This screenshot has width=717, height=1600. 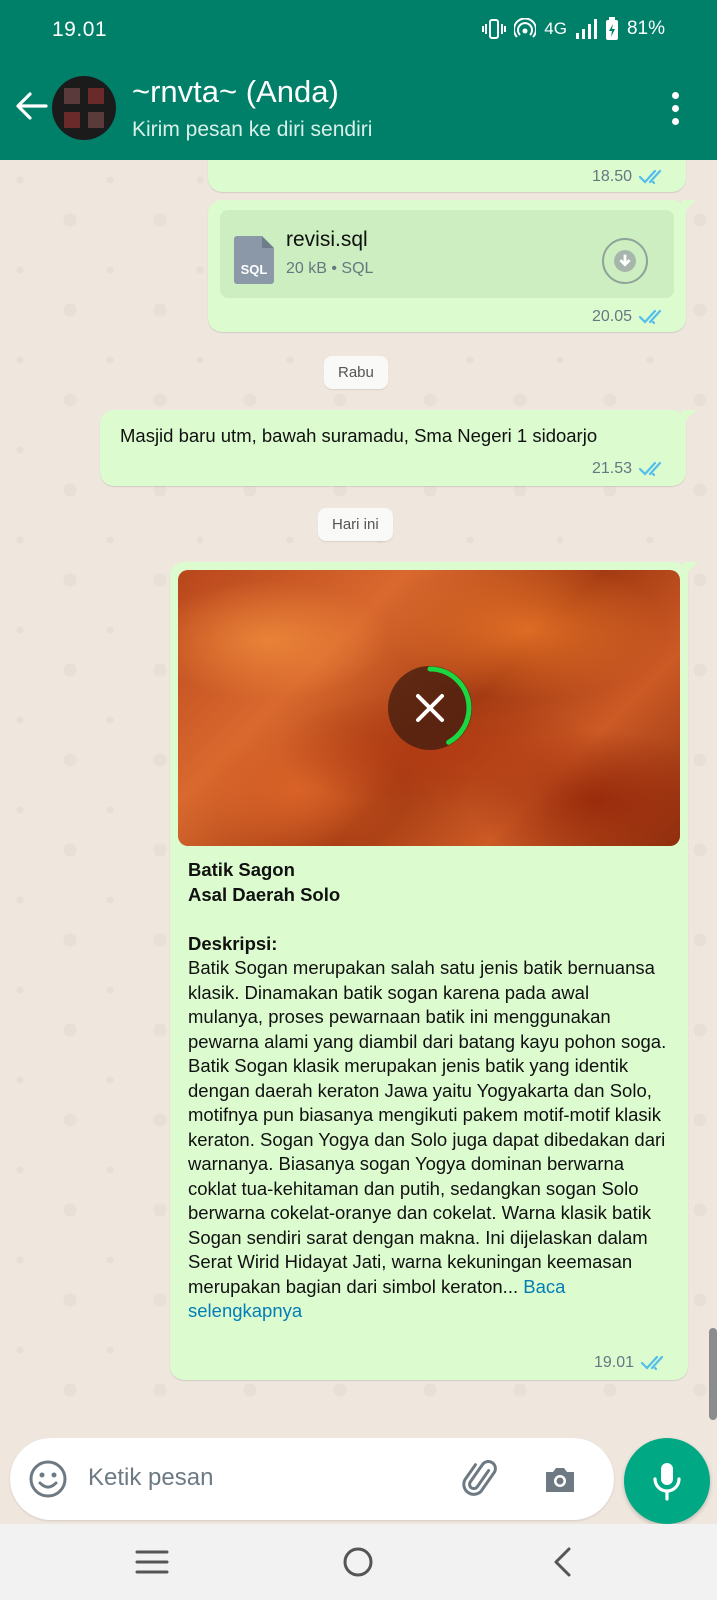 I want to click on message-time: 19.01, so click(x=613, y=1362).